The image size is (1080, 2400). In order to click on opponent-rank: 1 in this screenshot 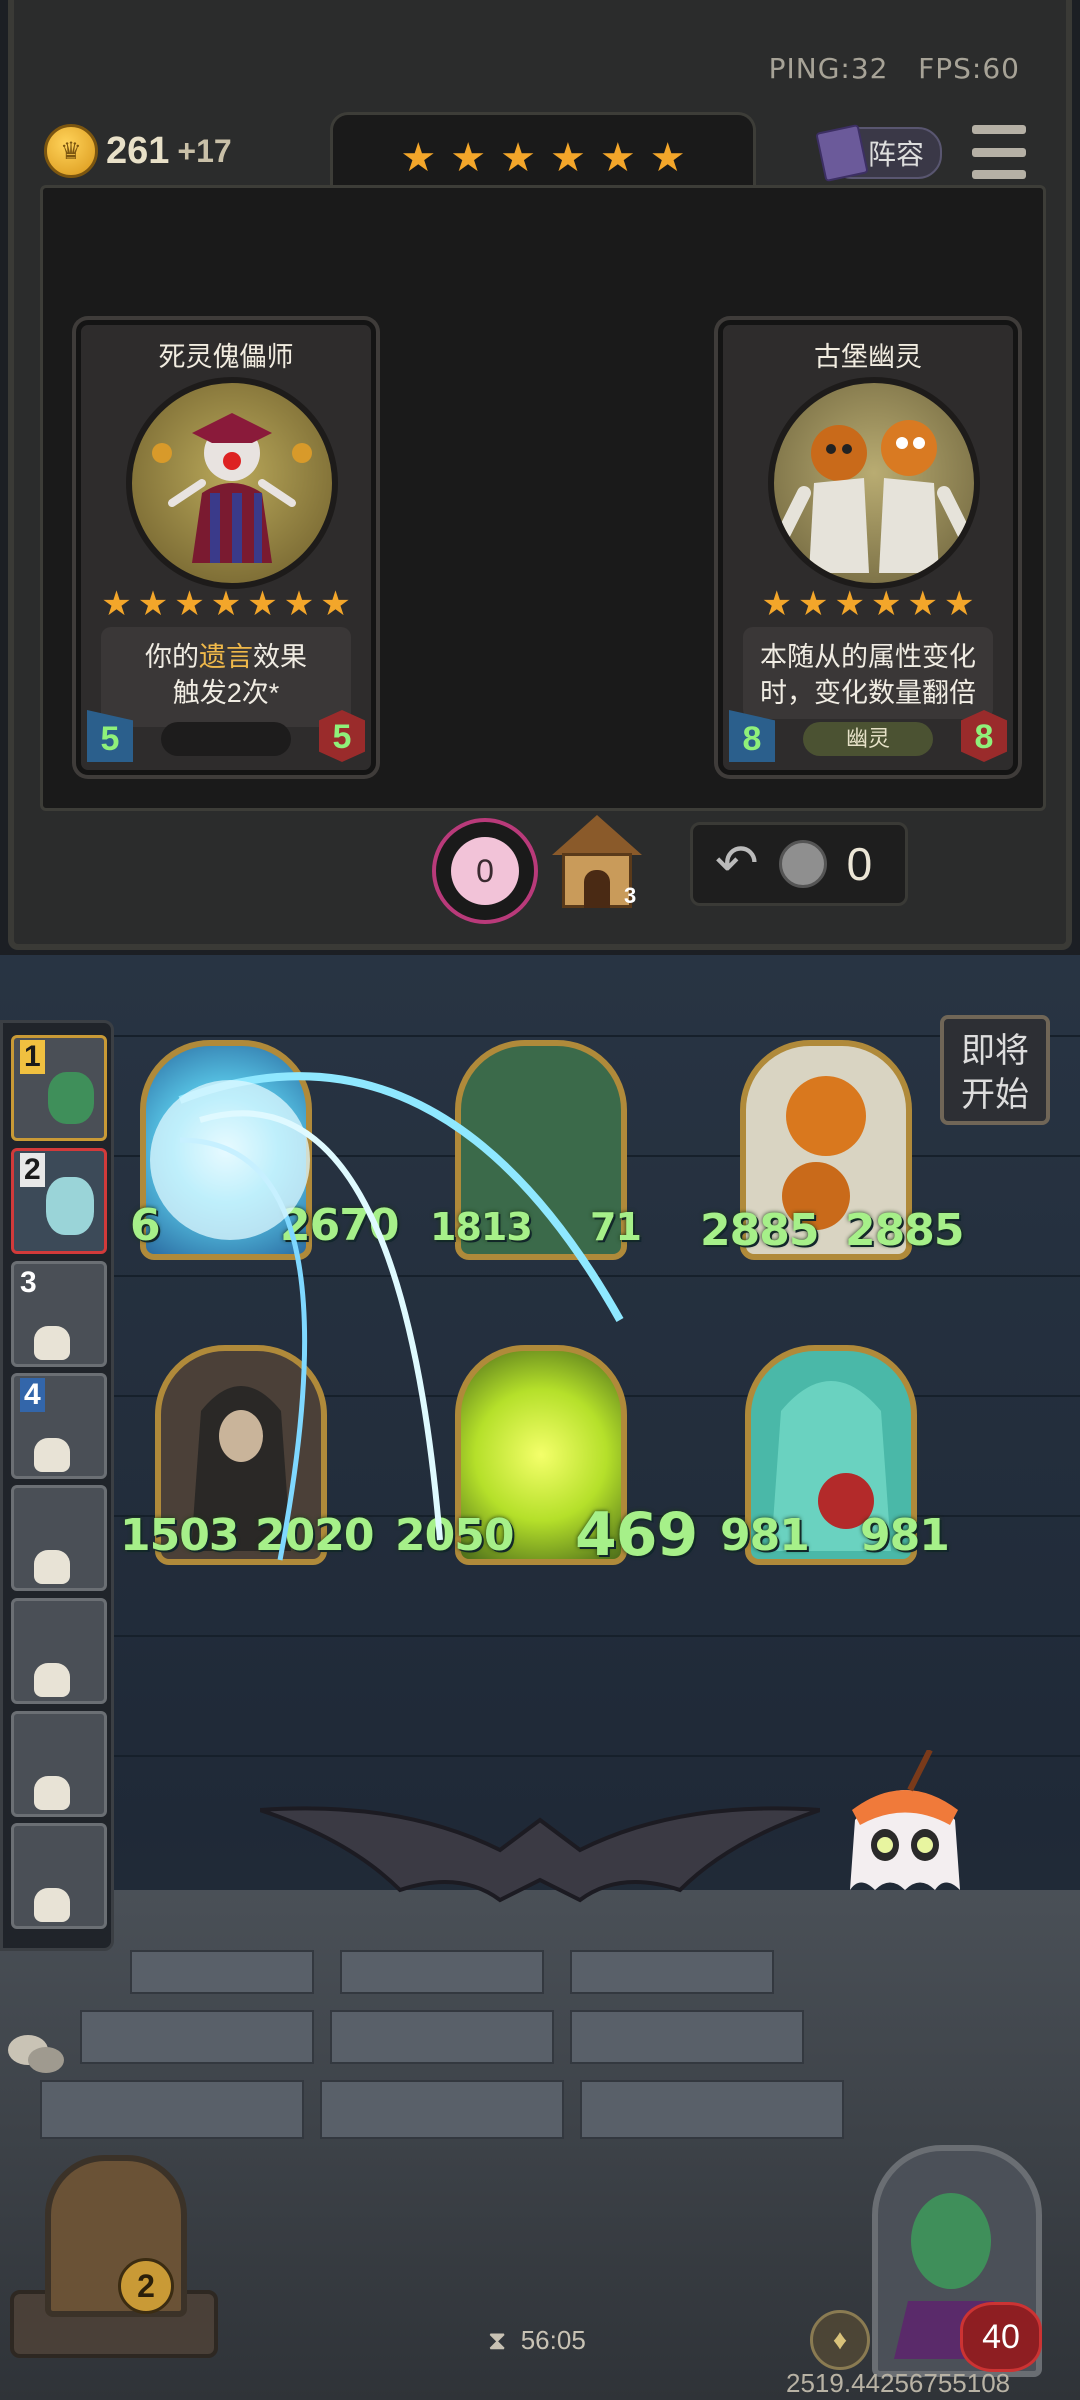, I will do `click(32, 1057)`.